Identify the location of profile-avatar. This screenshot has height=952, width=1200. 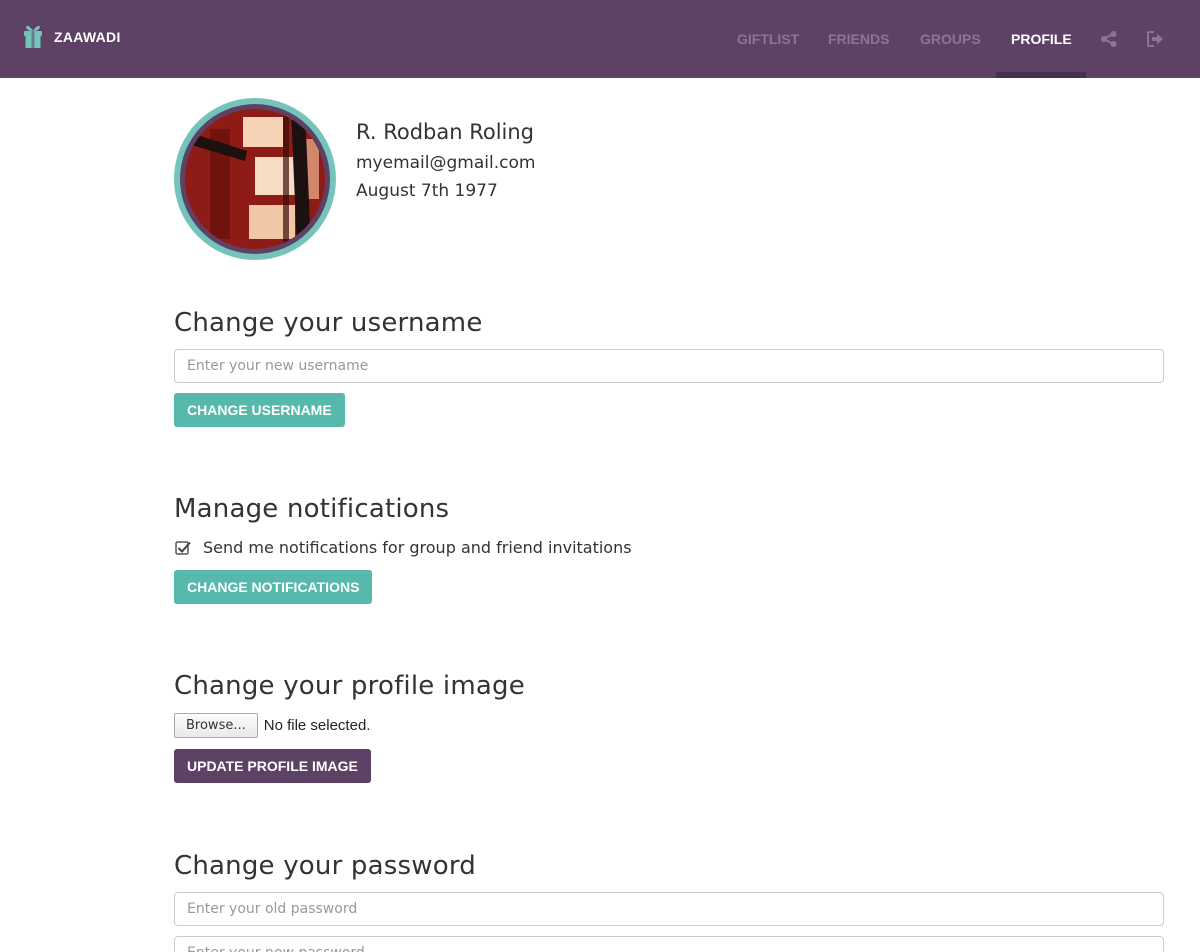
(255, 179).